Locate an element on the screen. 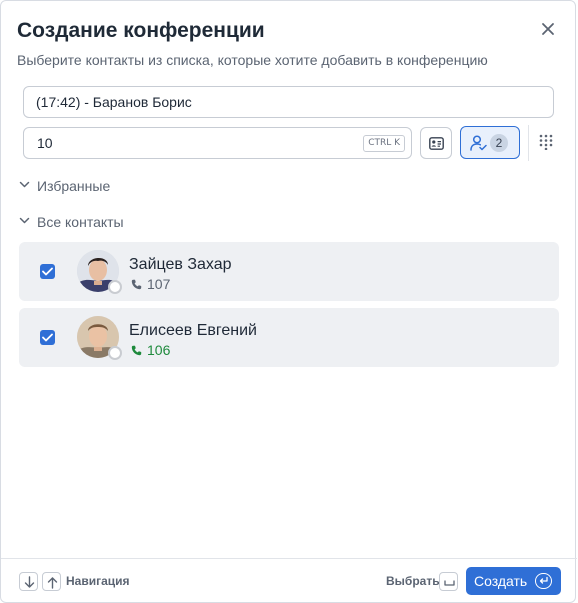  close-icon is located at coordinates (548, 29).